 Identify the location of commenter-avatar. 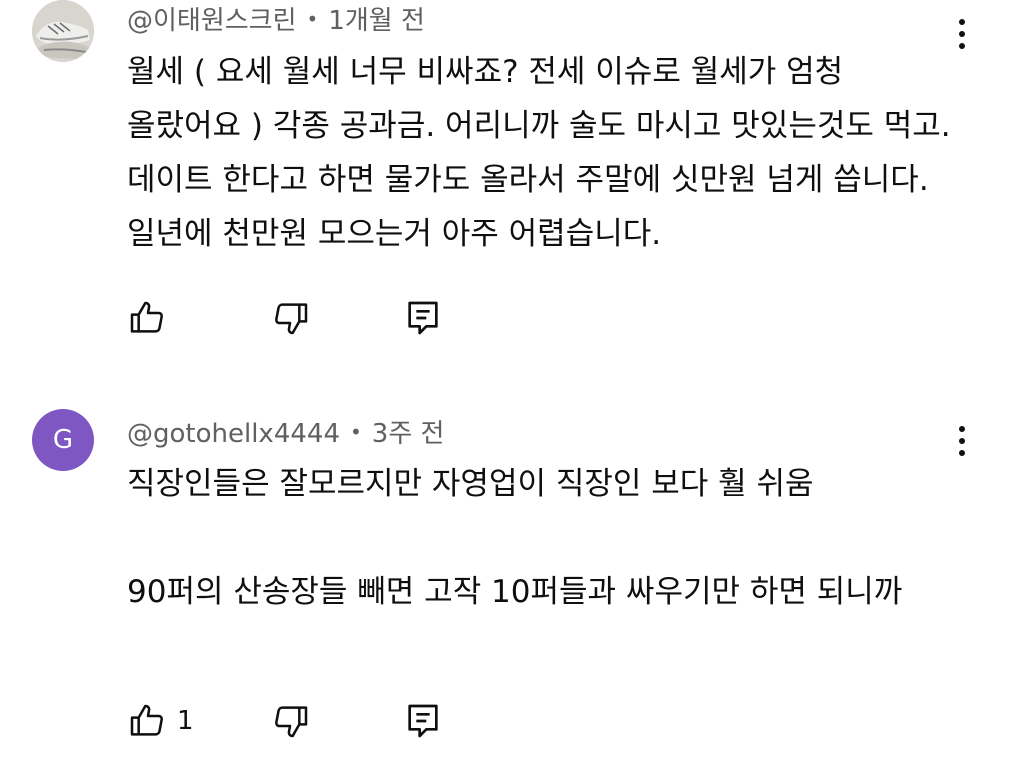
(63, 31).